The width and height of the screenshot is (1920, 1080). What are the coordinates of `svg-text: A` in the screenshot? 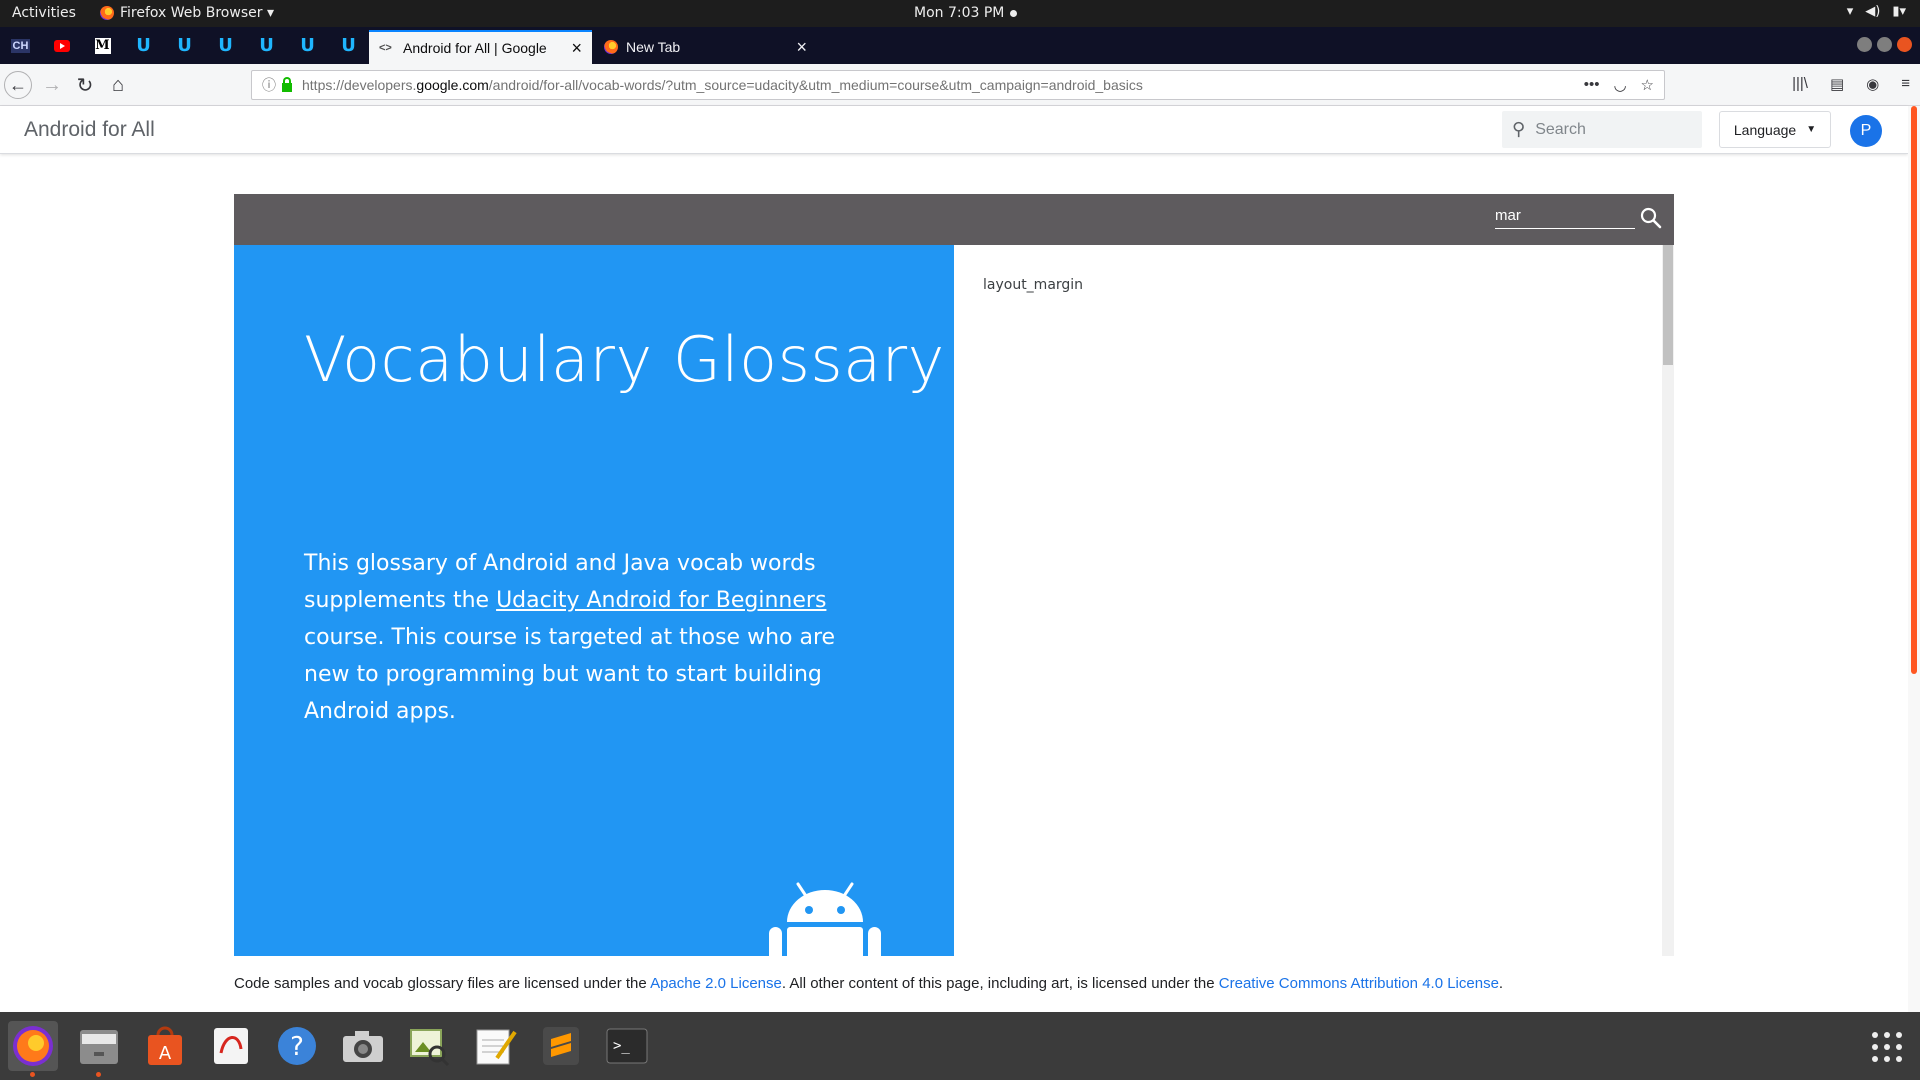 It's located at (165, 1053).